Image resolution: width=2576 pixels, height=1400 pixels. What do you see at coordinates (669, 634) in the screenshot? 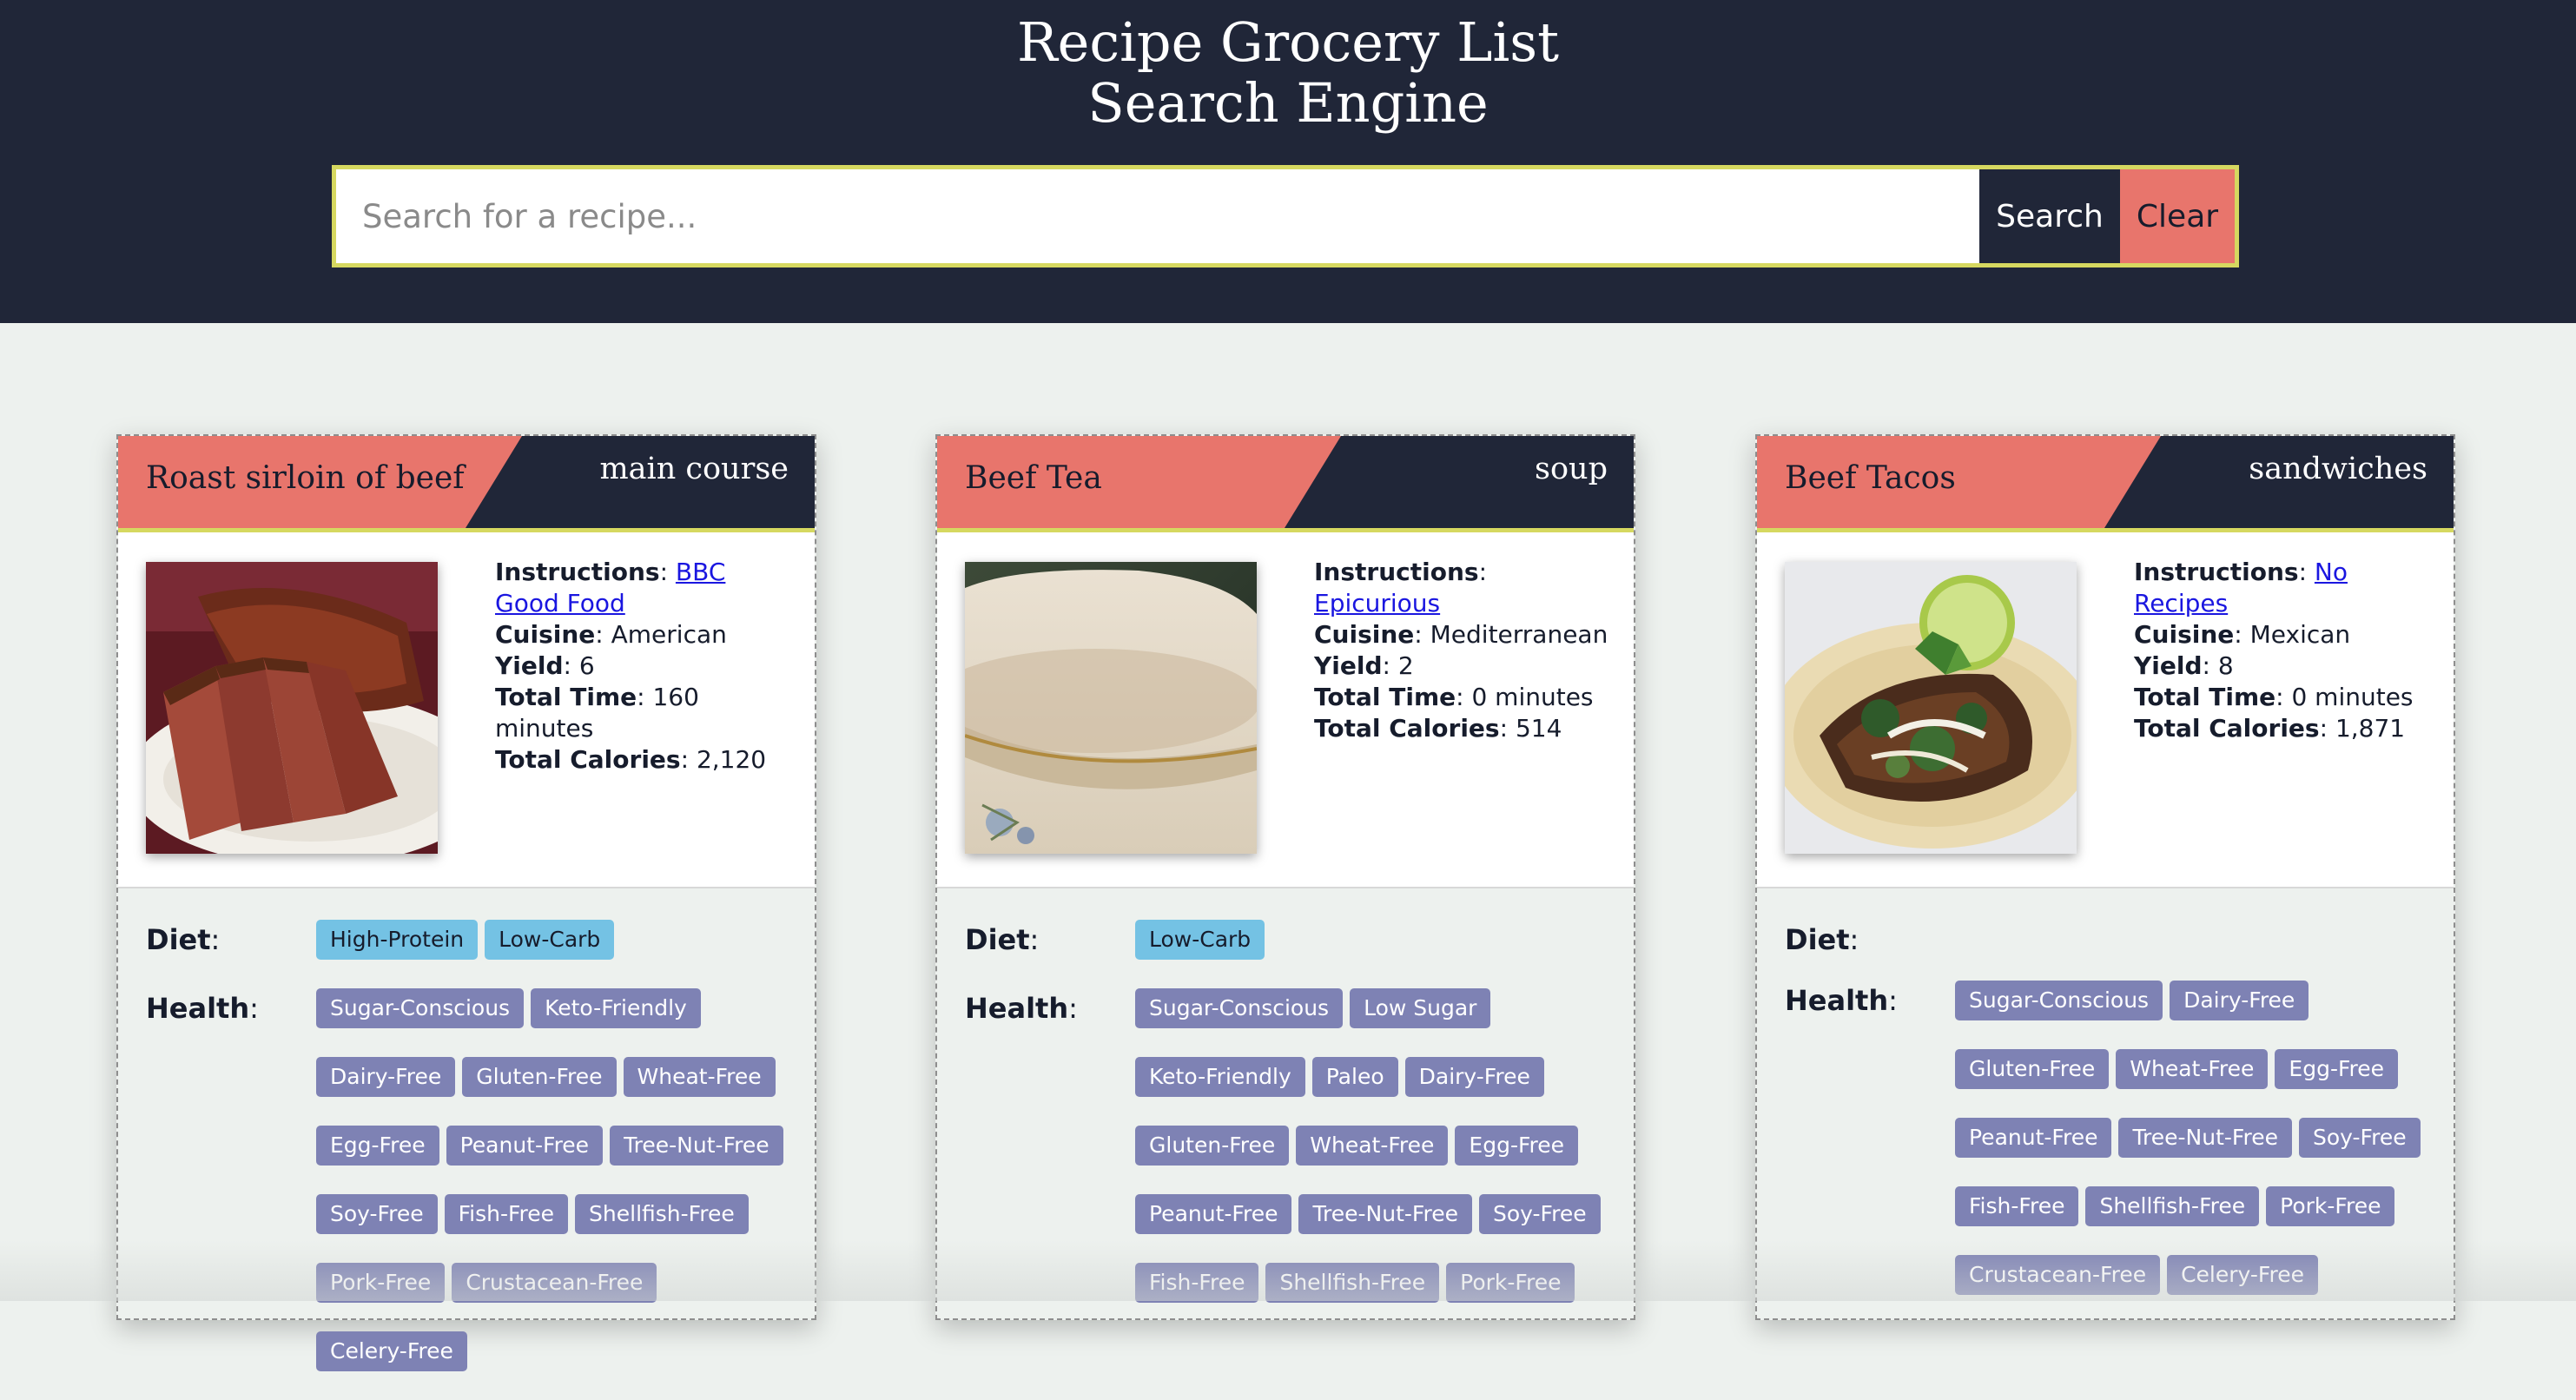
I see `cuisine-value: American` at bounding box center [669, 634].